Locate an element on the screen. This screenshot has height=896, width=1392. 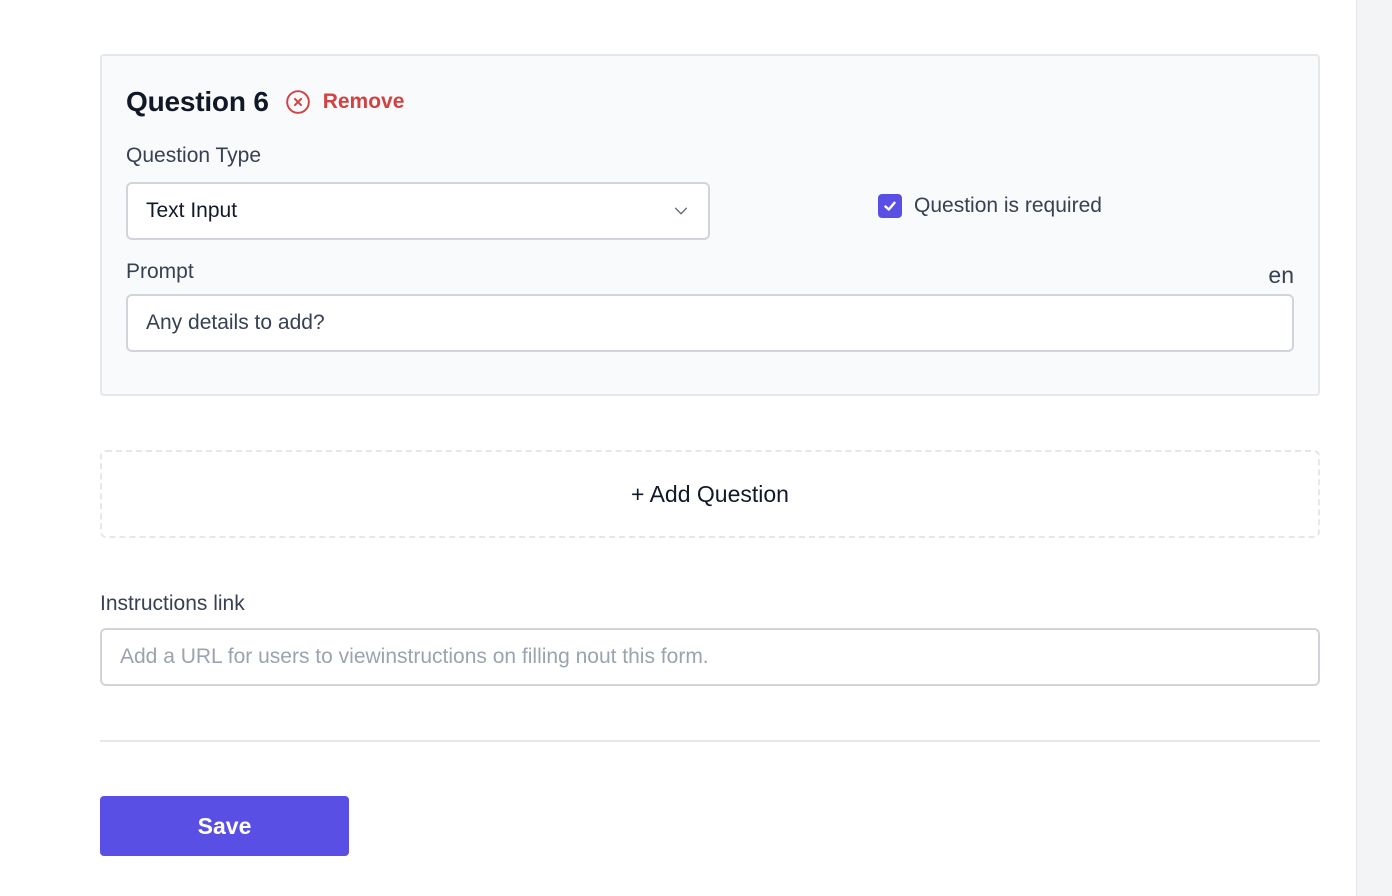
remove-question-button: Remove is located at coordinates (345, 102).